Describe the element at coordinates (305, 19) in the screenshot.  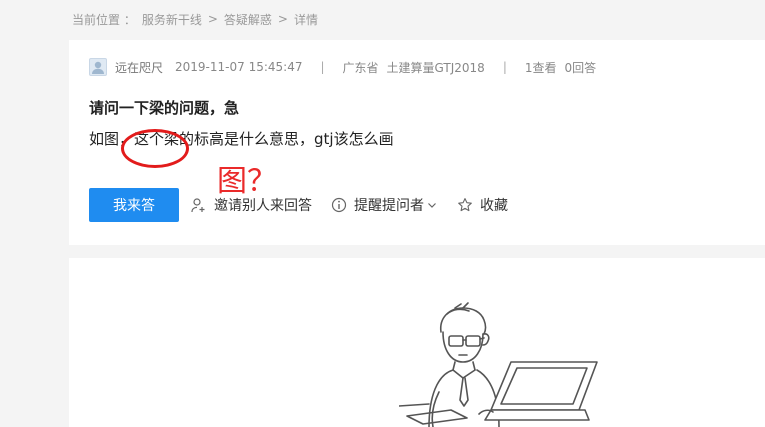
I see `breadcrumb-item-detail: 详情` at that location.